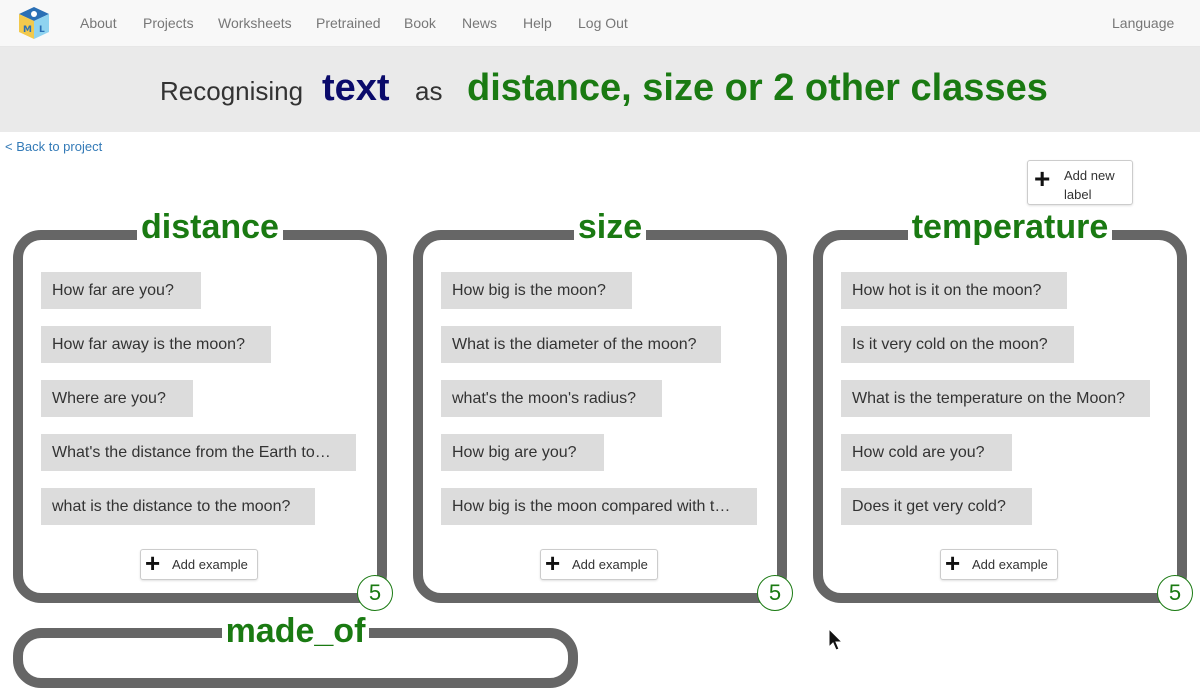  I want to click on label-bucket-made-of: made_of, so click(295, 650).